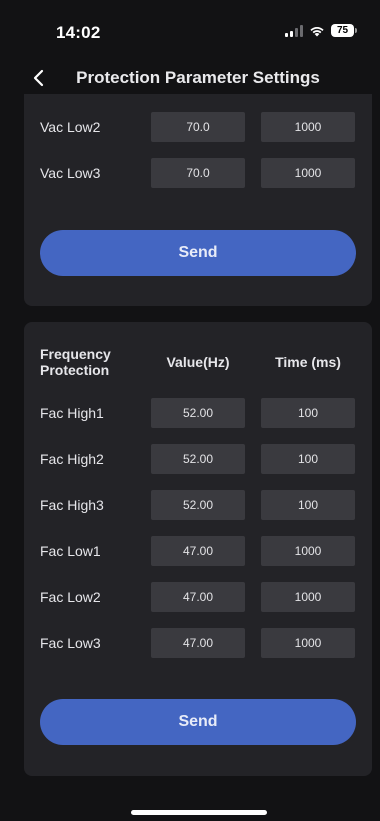 The image size is (380, 821). What do you see at coordinates (70, 551) in the screenshot?
I see `row-label: Fac Low1` at bounding box center [70, 551].